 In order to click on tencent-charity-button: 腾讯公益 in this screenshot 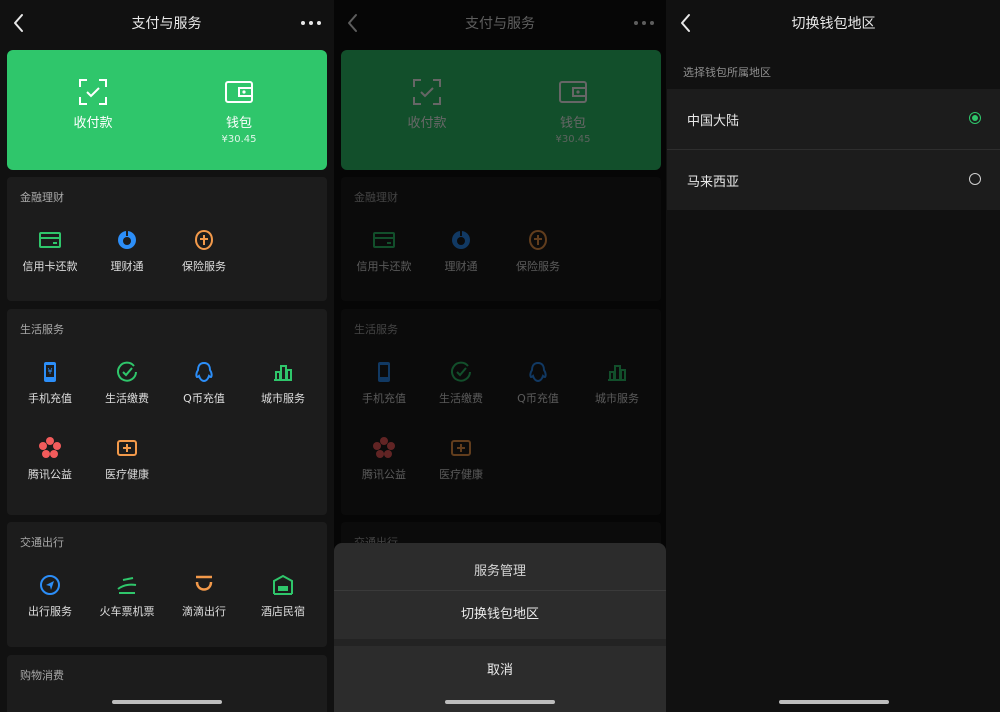, I will do `click(50, 459)`.